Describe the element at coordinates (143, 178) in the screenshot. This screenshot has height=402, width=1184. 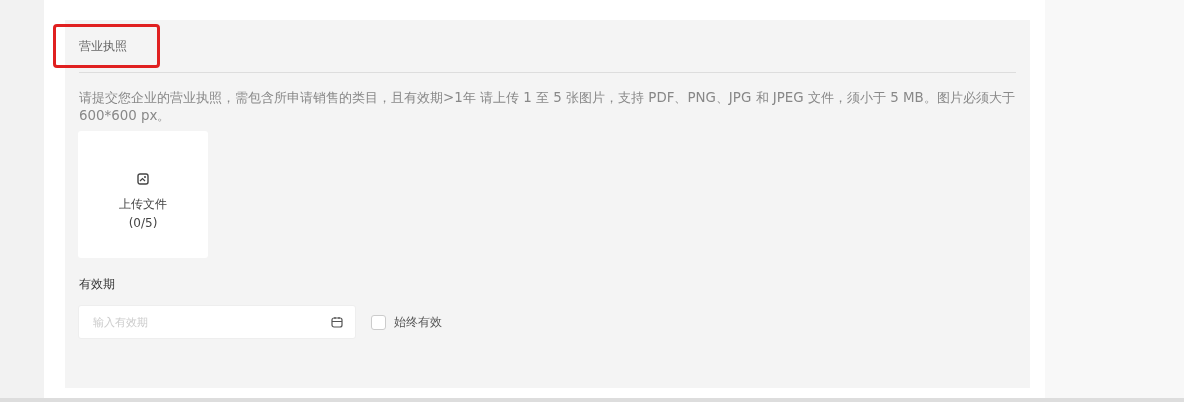
I see `image-icon` at that location.